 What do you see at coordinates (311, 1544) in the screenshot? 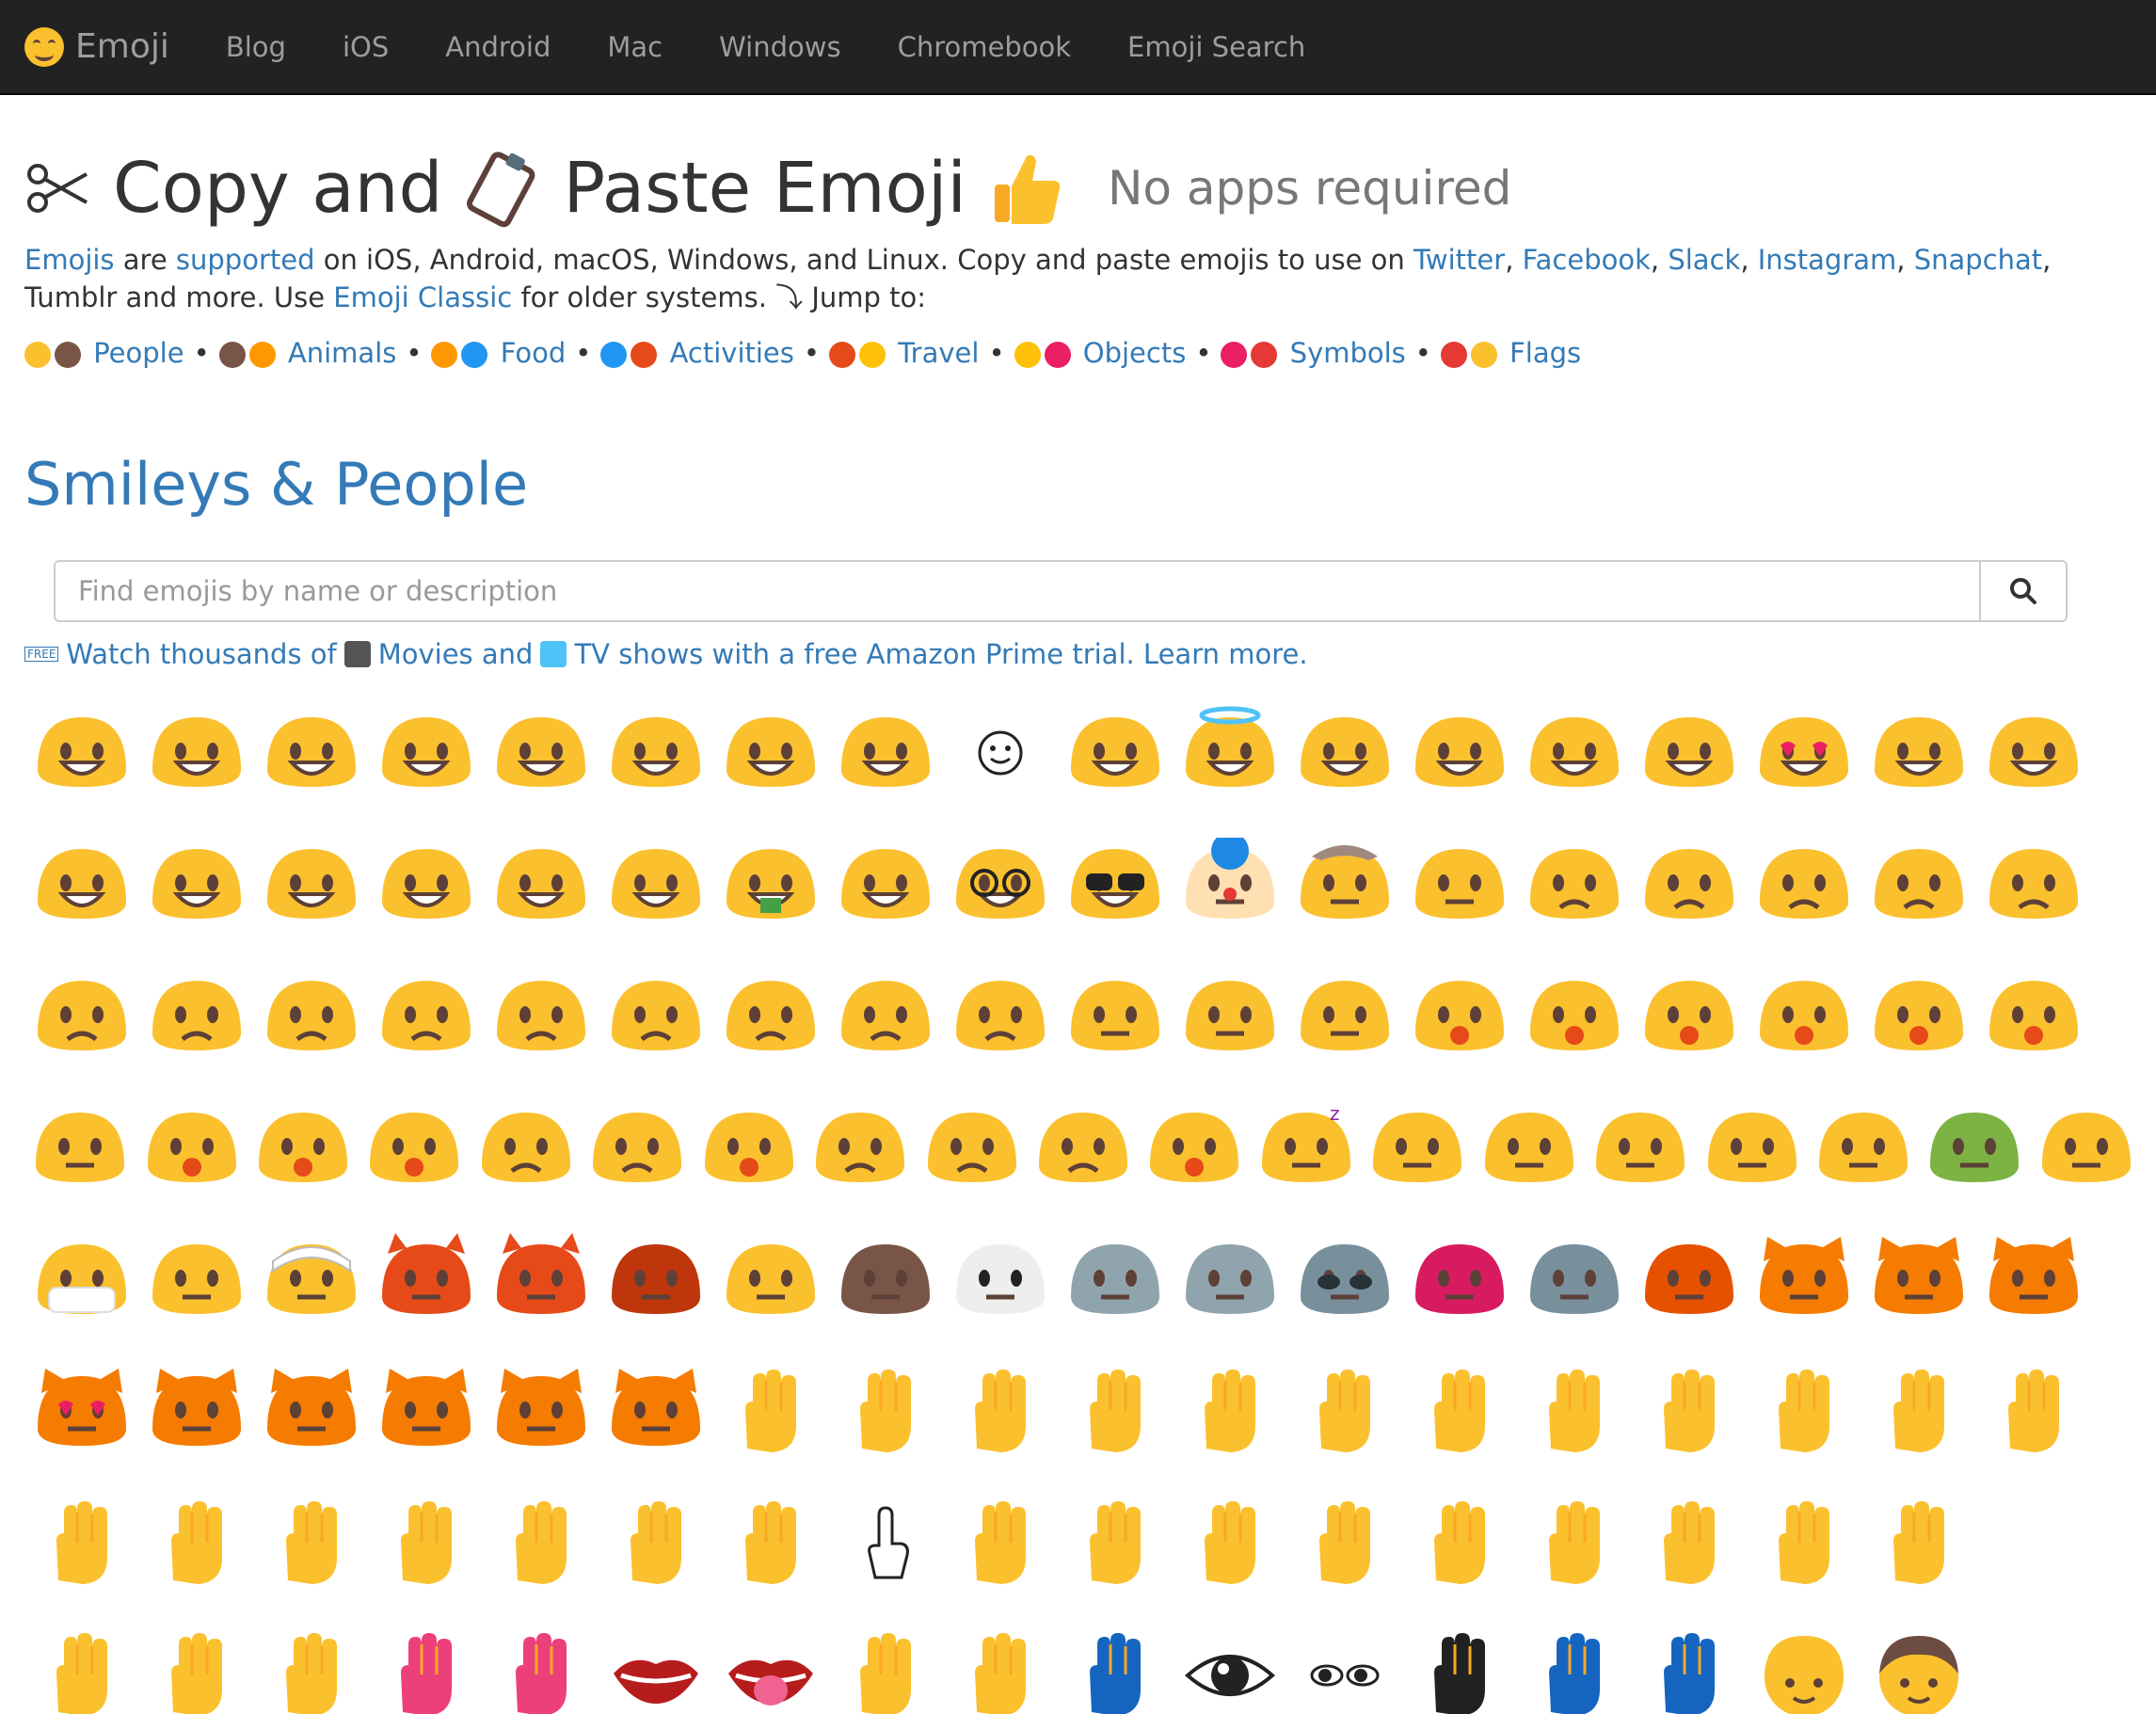
I see `ok-hand-emoji-icon` at bounding box center [311, 1544].